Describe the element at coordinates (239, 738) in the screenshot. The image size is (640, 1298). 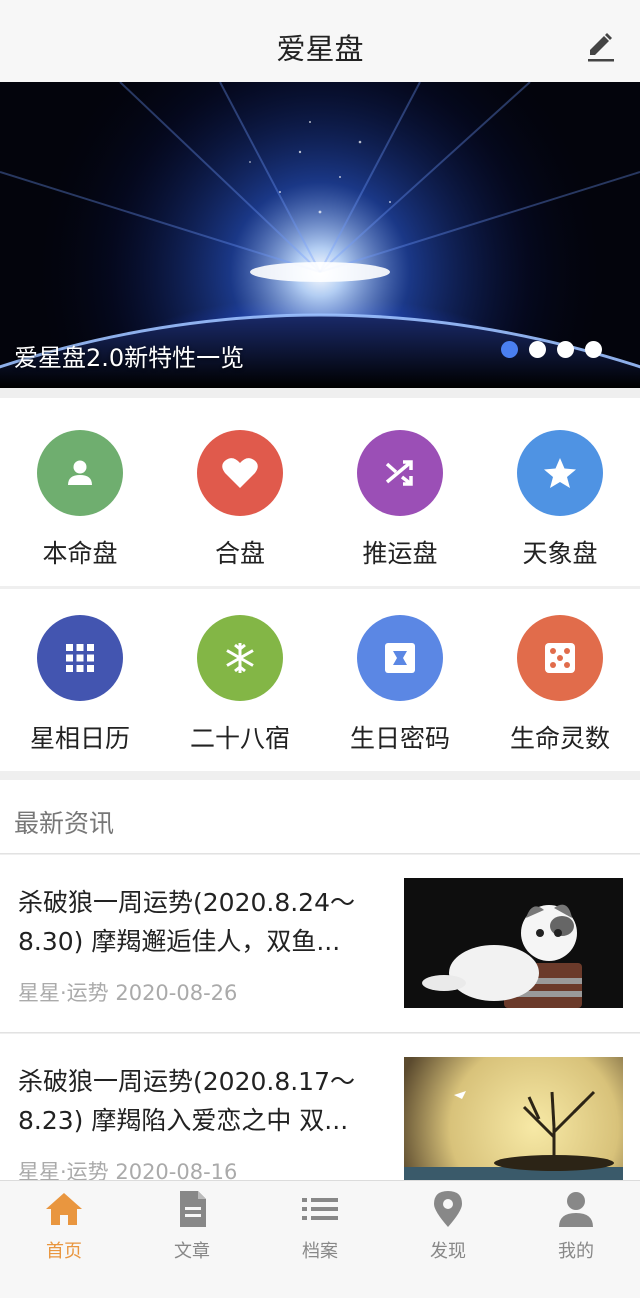
I see `feature-label: 二十八宿` at that location.